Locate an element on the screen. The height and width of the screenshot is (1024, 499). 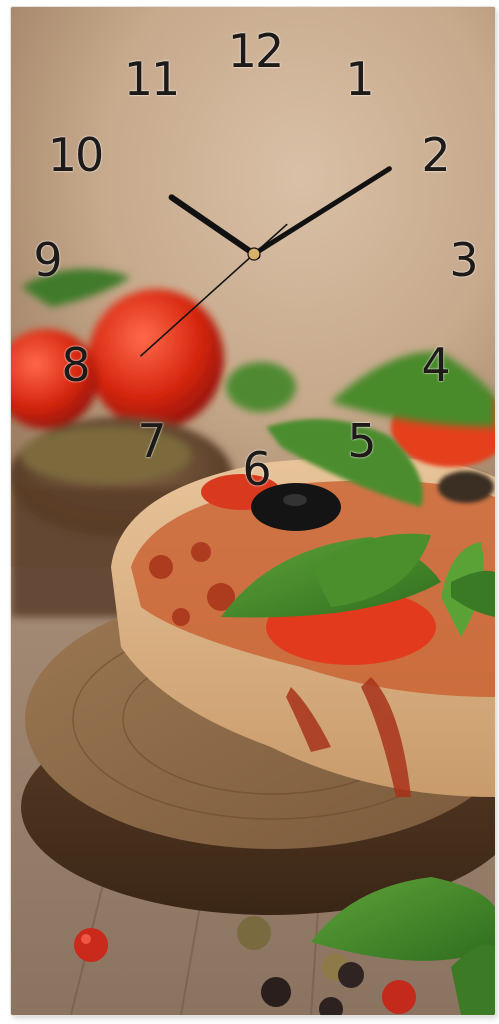
clock-center-cap is located at coordinates (254, 254).